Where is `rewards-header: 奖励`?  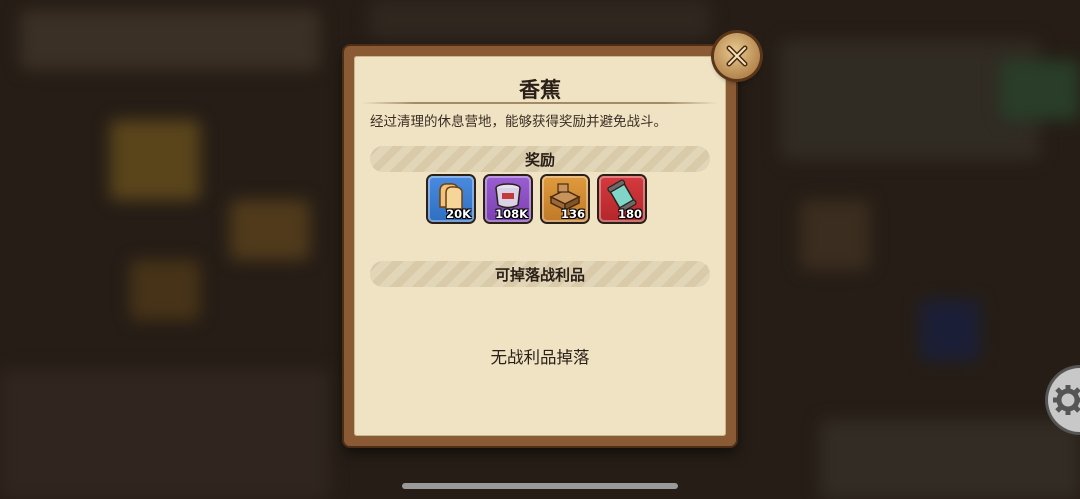
rewards-header: 奖励 is located at coordinates (540, 159).